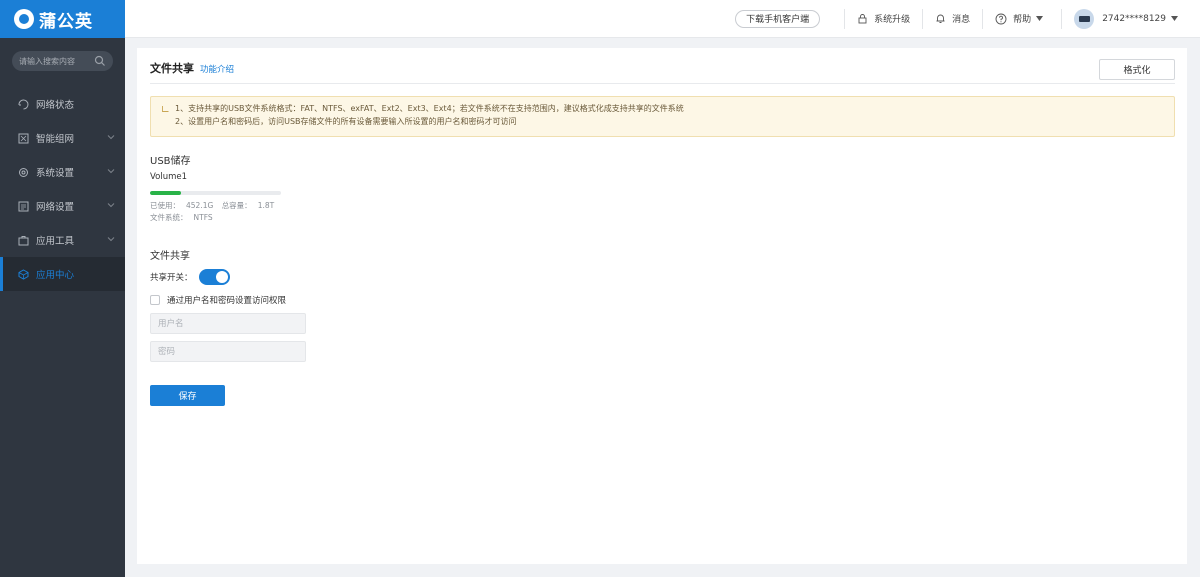 The image size is (1200, 577). I want to click on sidebar-item-label: 系统设置, so click(55, 173).